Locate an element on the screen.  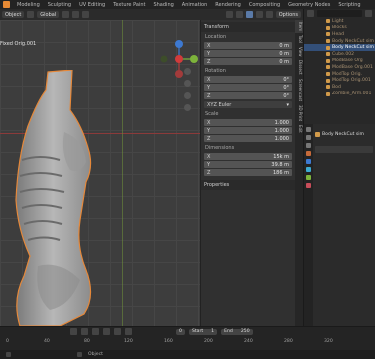
prev-keyframe-icon is located at coordinates (84, 331).